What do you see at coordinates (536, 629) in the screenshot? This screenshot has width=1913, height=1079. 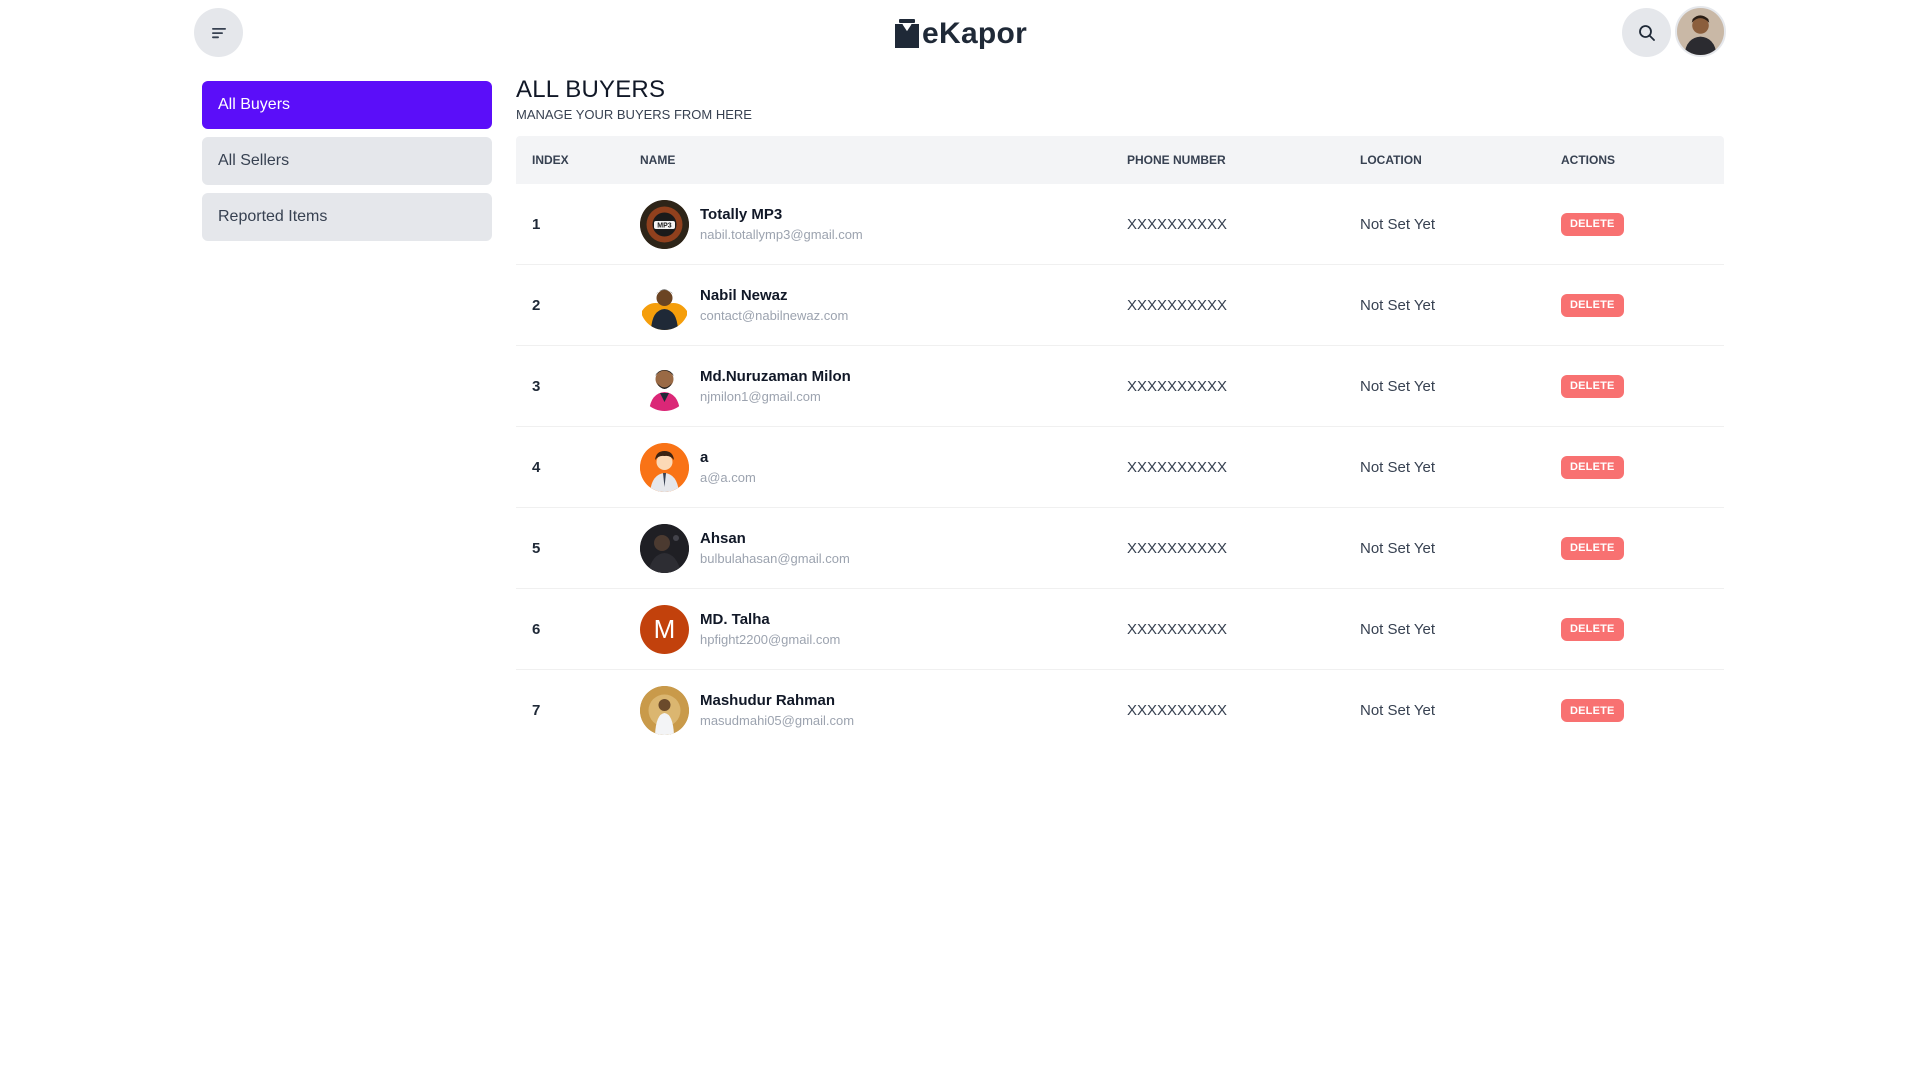 I see `row-index: 6` at bounding box center [536, 629].